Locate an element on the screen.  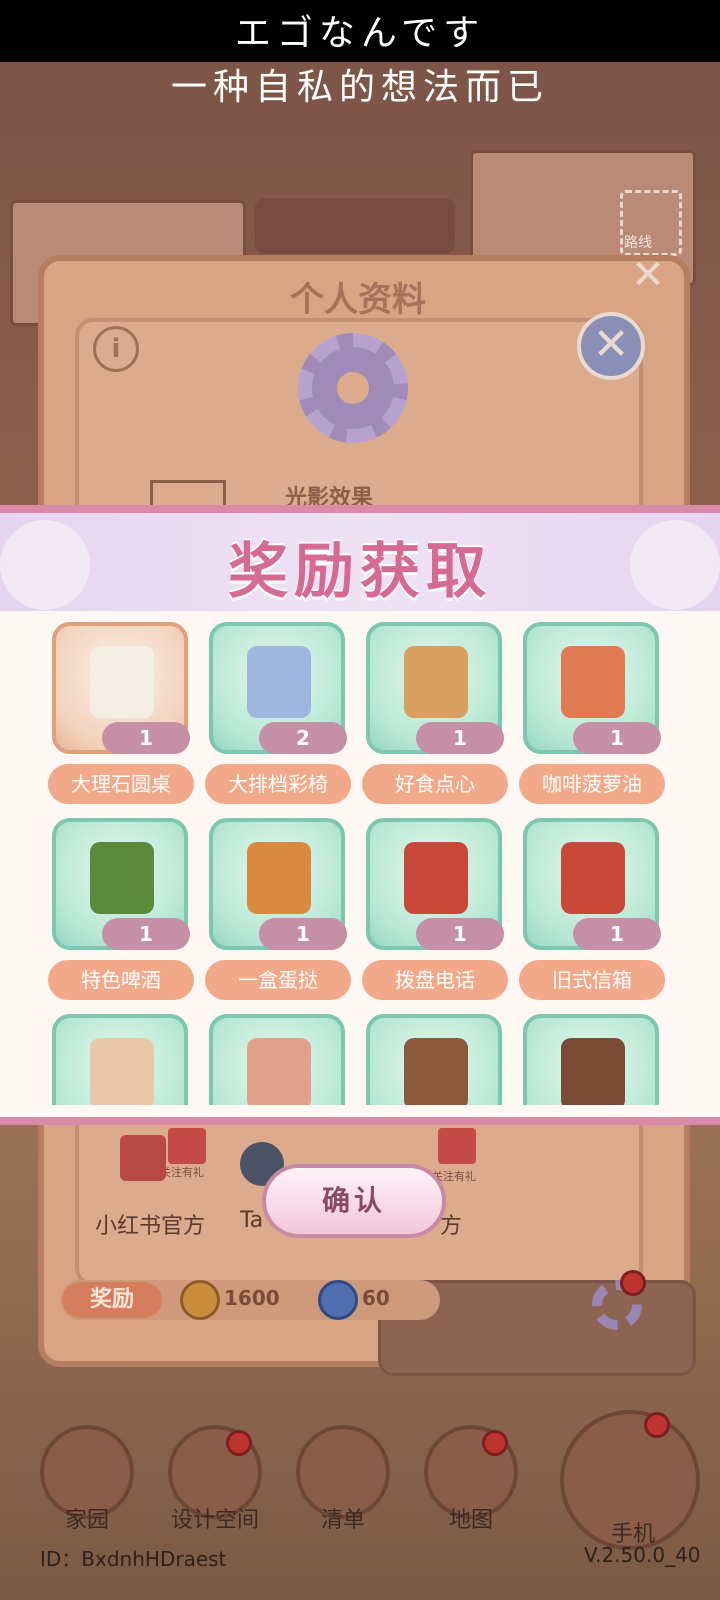
nav-map-label: 地图 is located at coordinates (470, 1520).